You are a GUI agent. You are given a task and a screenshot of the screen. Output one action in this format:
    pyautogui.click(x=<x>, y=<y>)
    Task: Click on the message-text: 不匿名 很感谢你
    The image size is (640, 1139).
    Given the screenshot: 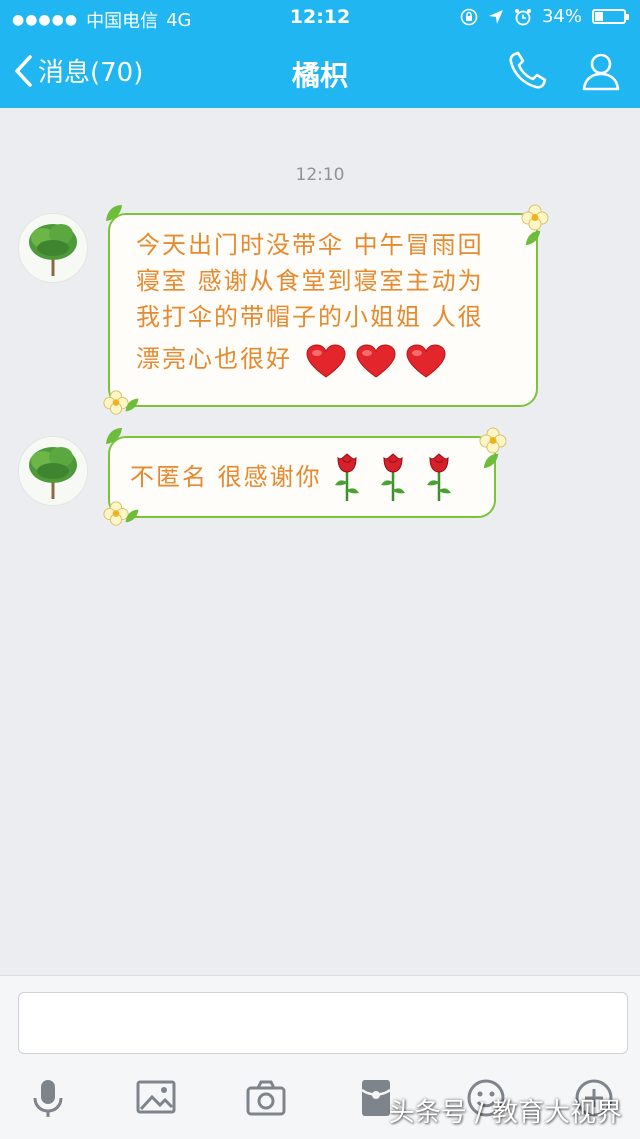 What is the action you would take?
    pyautogui.click(x=292, y=477)
    